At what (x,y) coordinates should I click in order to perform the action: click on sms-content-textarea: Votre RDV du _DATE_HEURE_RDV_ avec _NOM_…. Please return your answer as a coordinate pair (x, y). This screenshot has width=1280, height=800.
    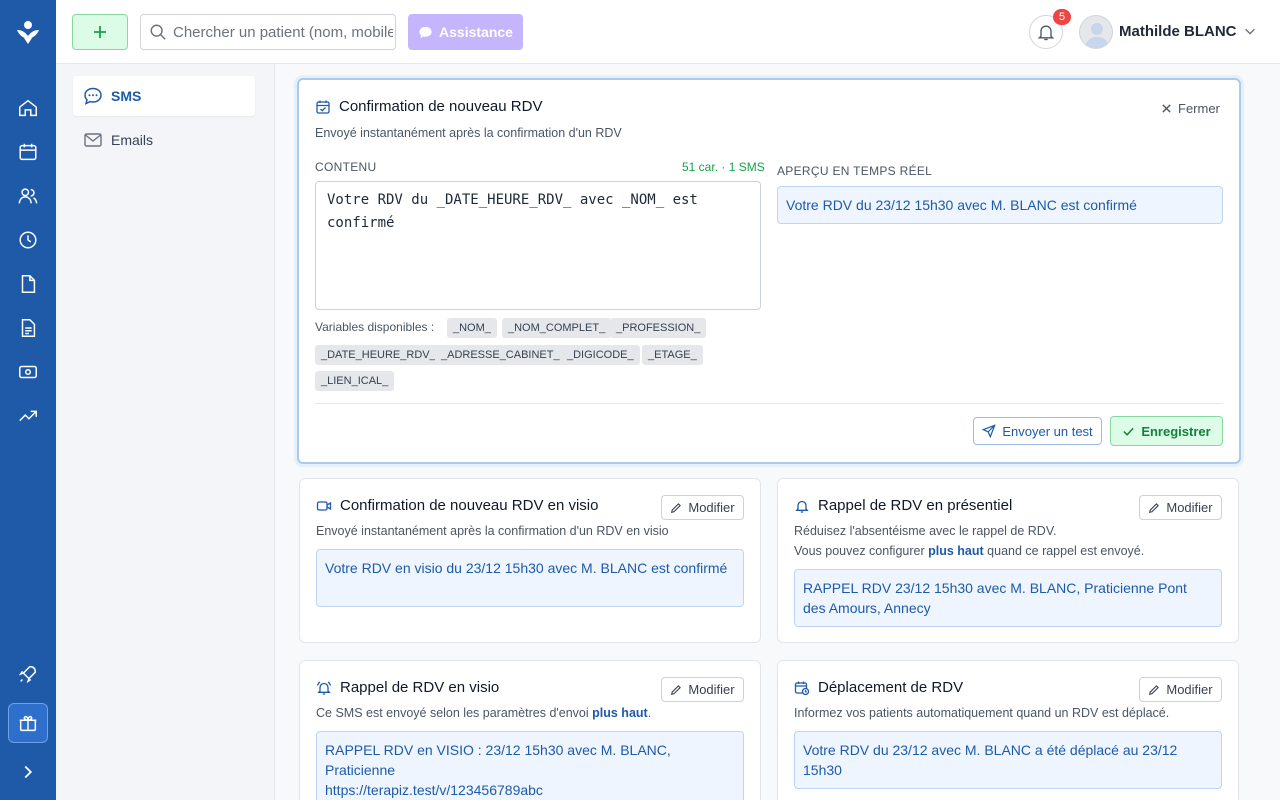
    Looking at the image, I should click on (538, 245).